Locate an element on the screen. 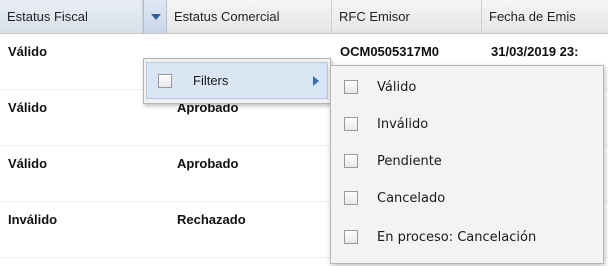  column-header-label: Fecha de Emis is located at coordinates (532, 16).